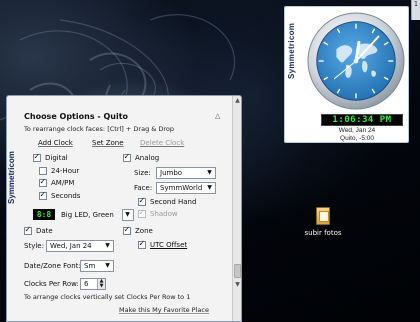  What do you see at coordinates (323, 216) in the screenshot?
I see `folder-icon` at bounding box center [323, 216].